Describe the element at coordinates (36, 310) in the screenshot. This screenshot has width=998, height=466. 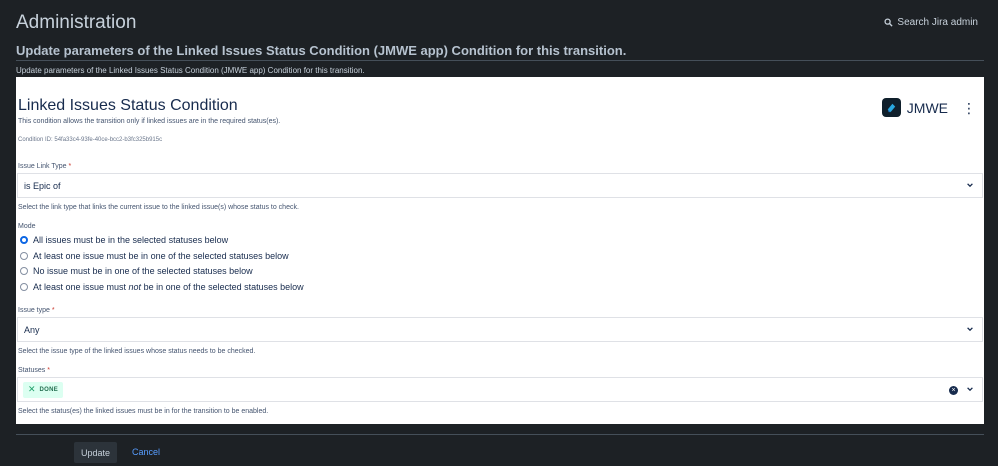
I see `issue-type-label: Issue type *` at that location.